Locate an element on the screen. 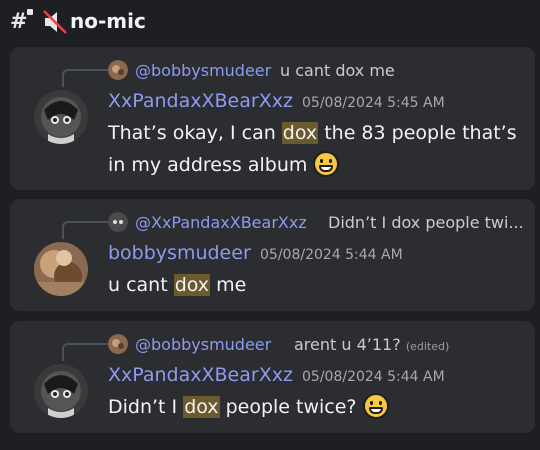 The height and width of the screenshot is (450, 540). channel-hash-icon: # is located at coordinates (19, 21).